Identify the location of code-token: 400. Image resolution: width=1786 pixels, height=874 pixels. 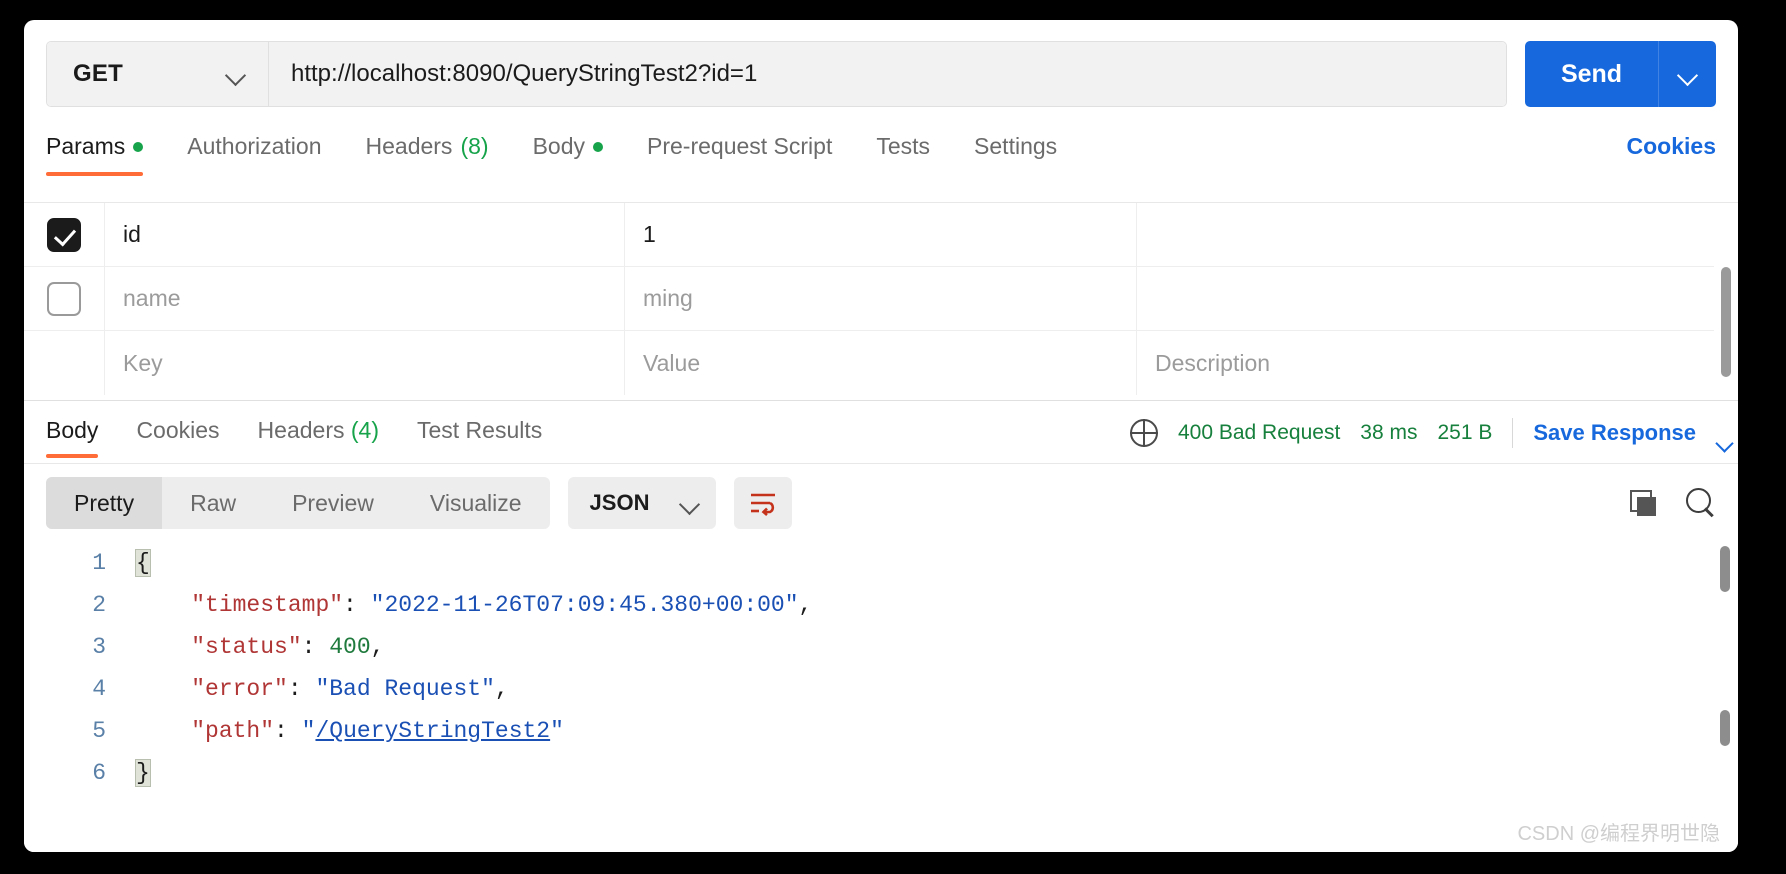
(350, 647).